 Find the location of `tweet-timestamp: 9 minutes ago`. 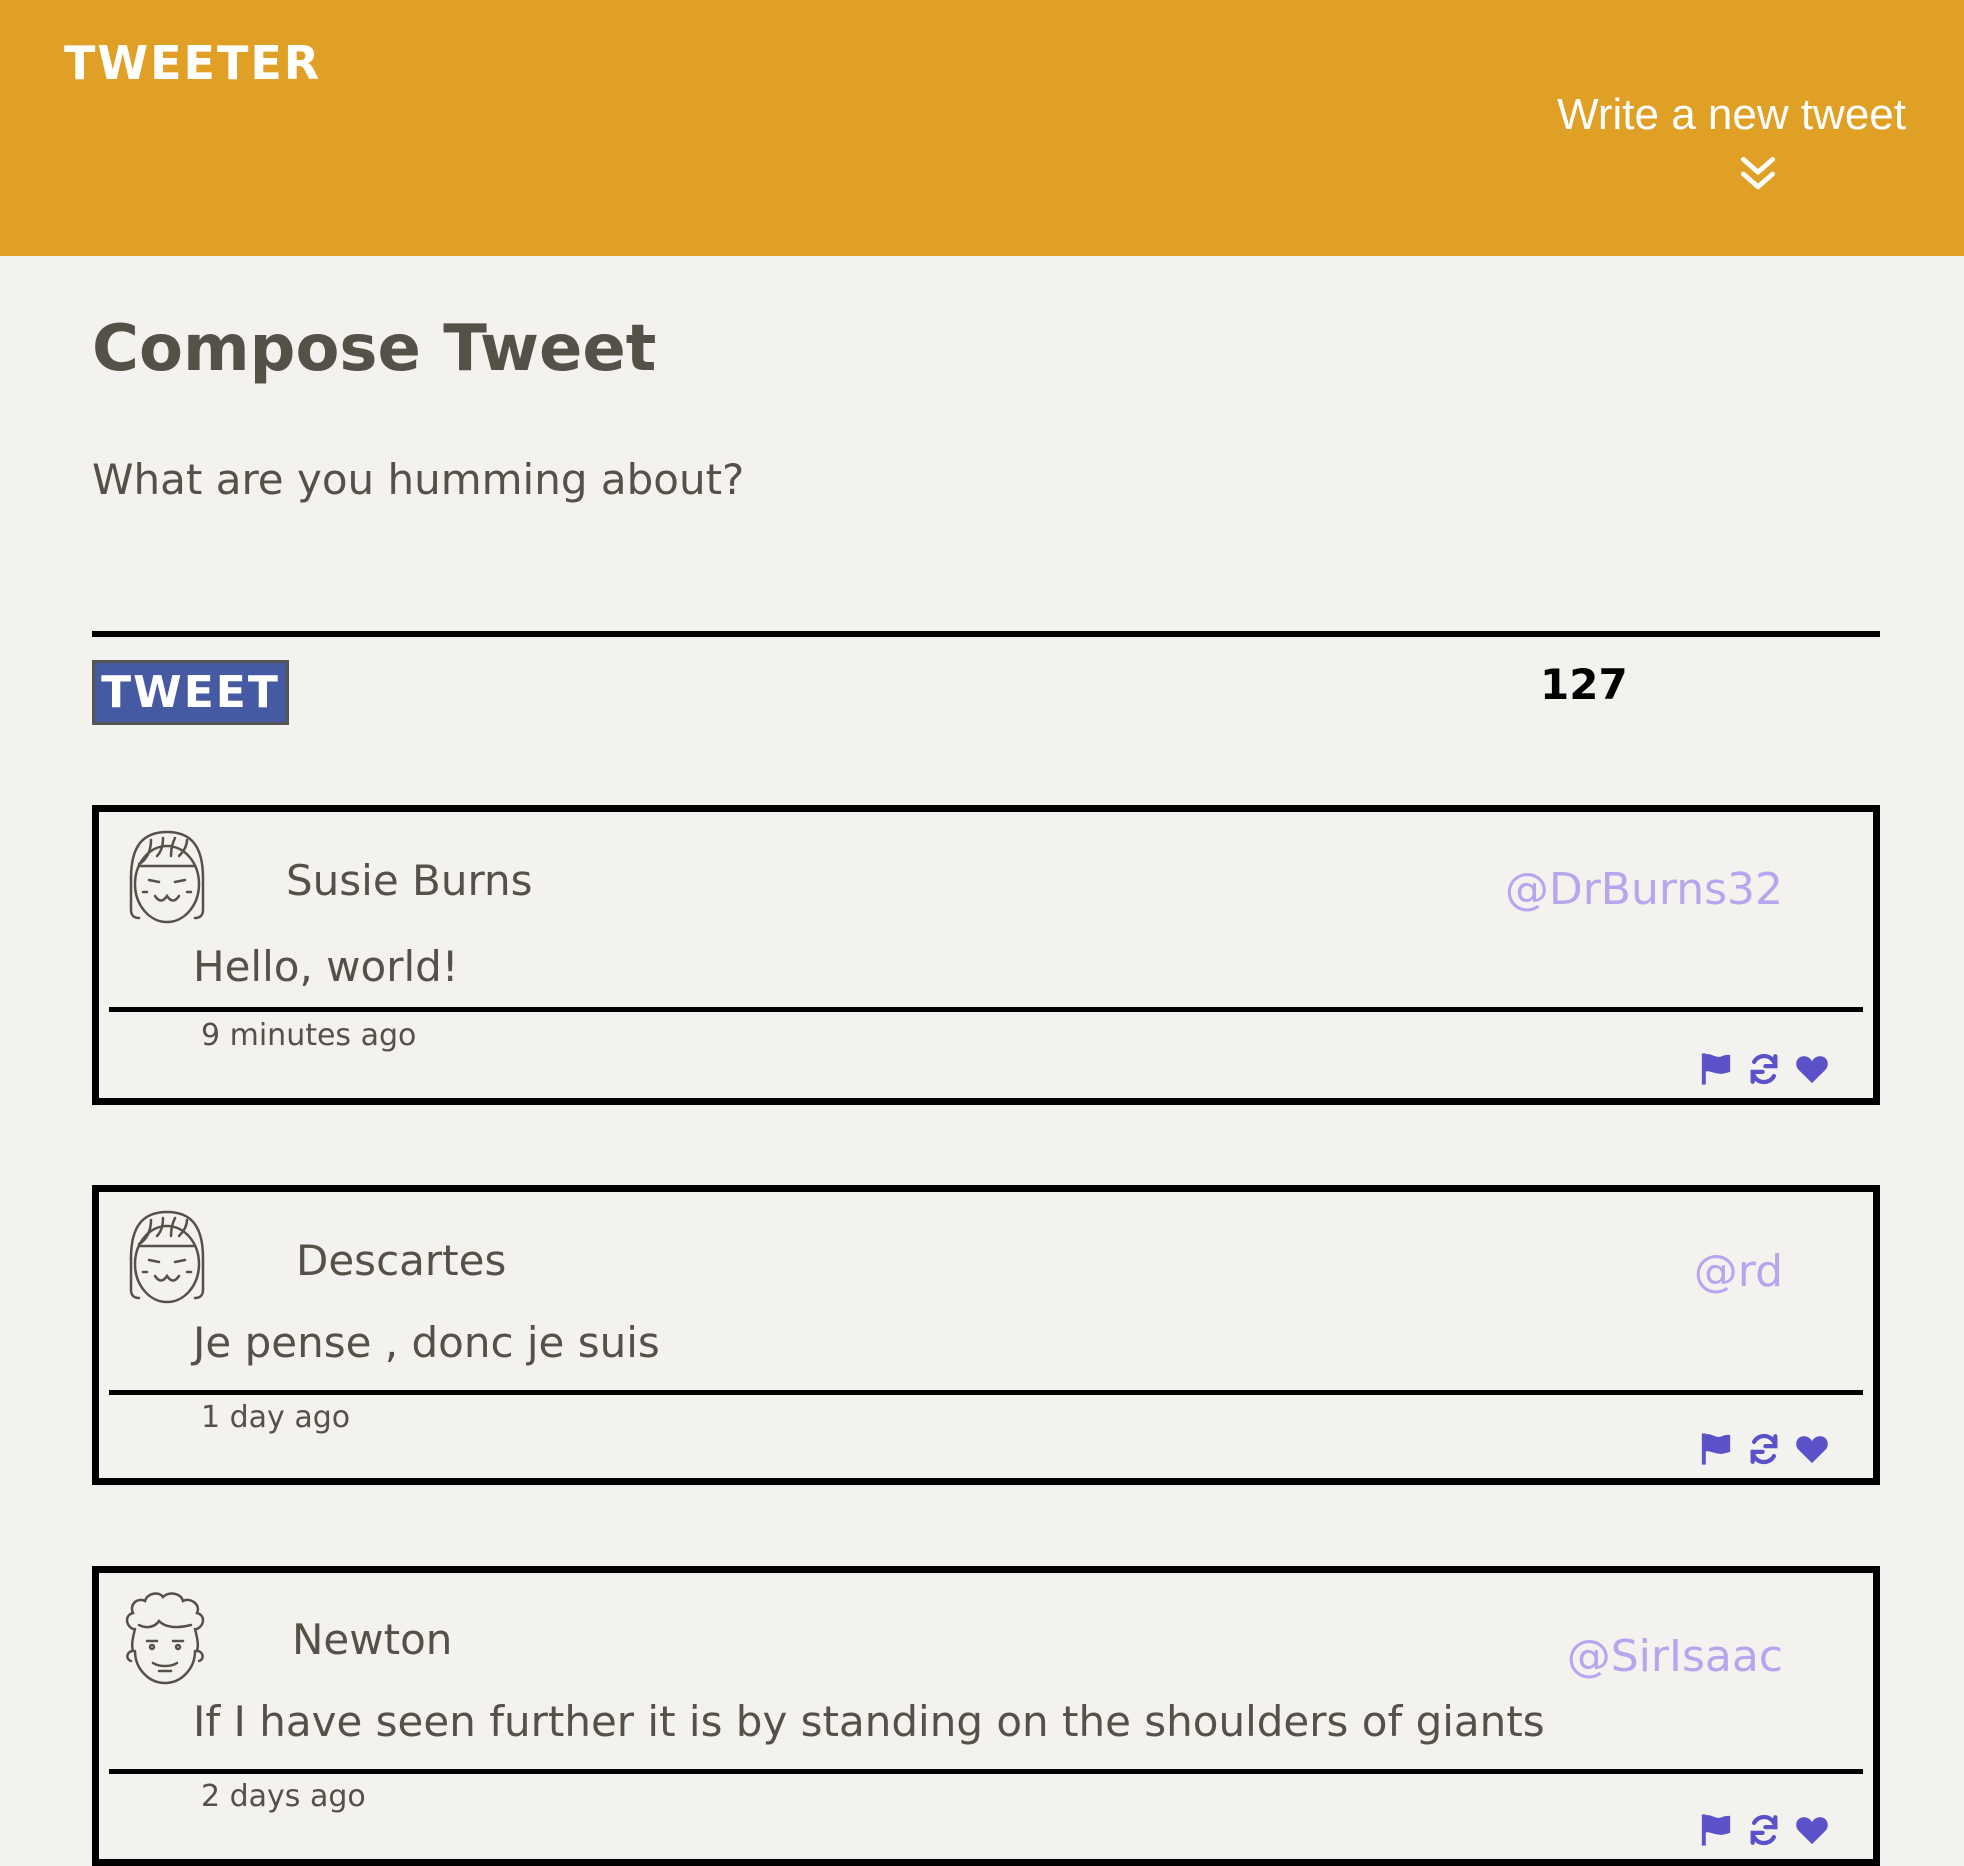

tweet-timestamp: 9 minutes ago is located at coordinates (309, 1035).